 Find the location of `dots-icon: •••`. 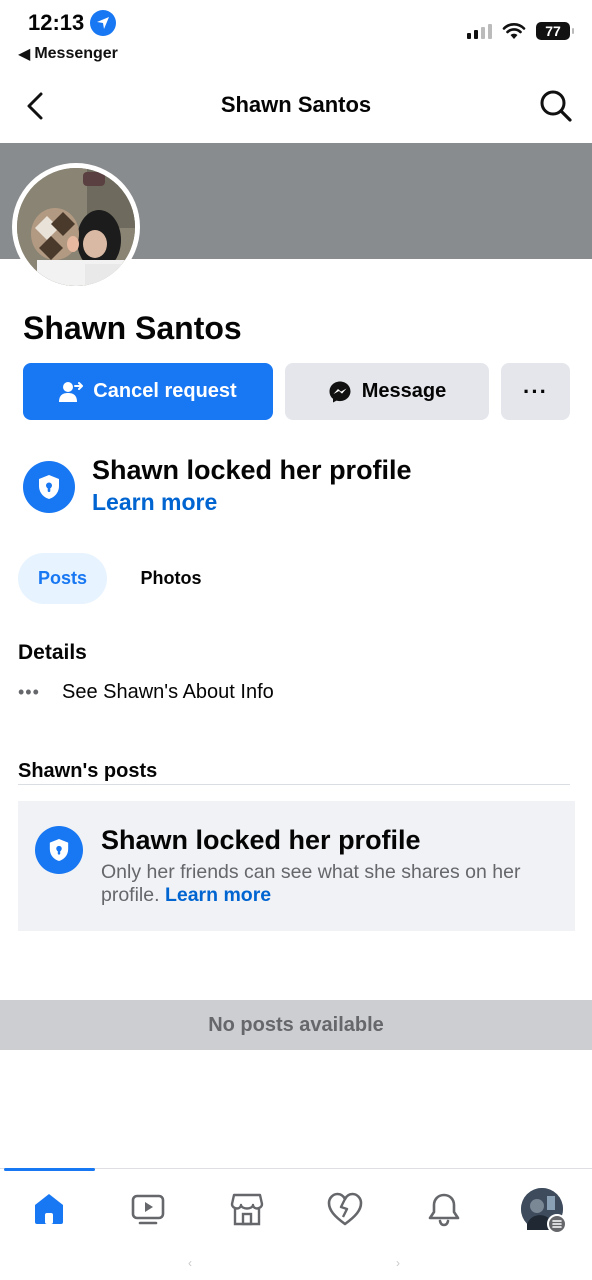

dots-icon: ••• is located at coordinates (29, 691).